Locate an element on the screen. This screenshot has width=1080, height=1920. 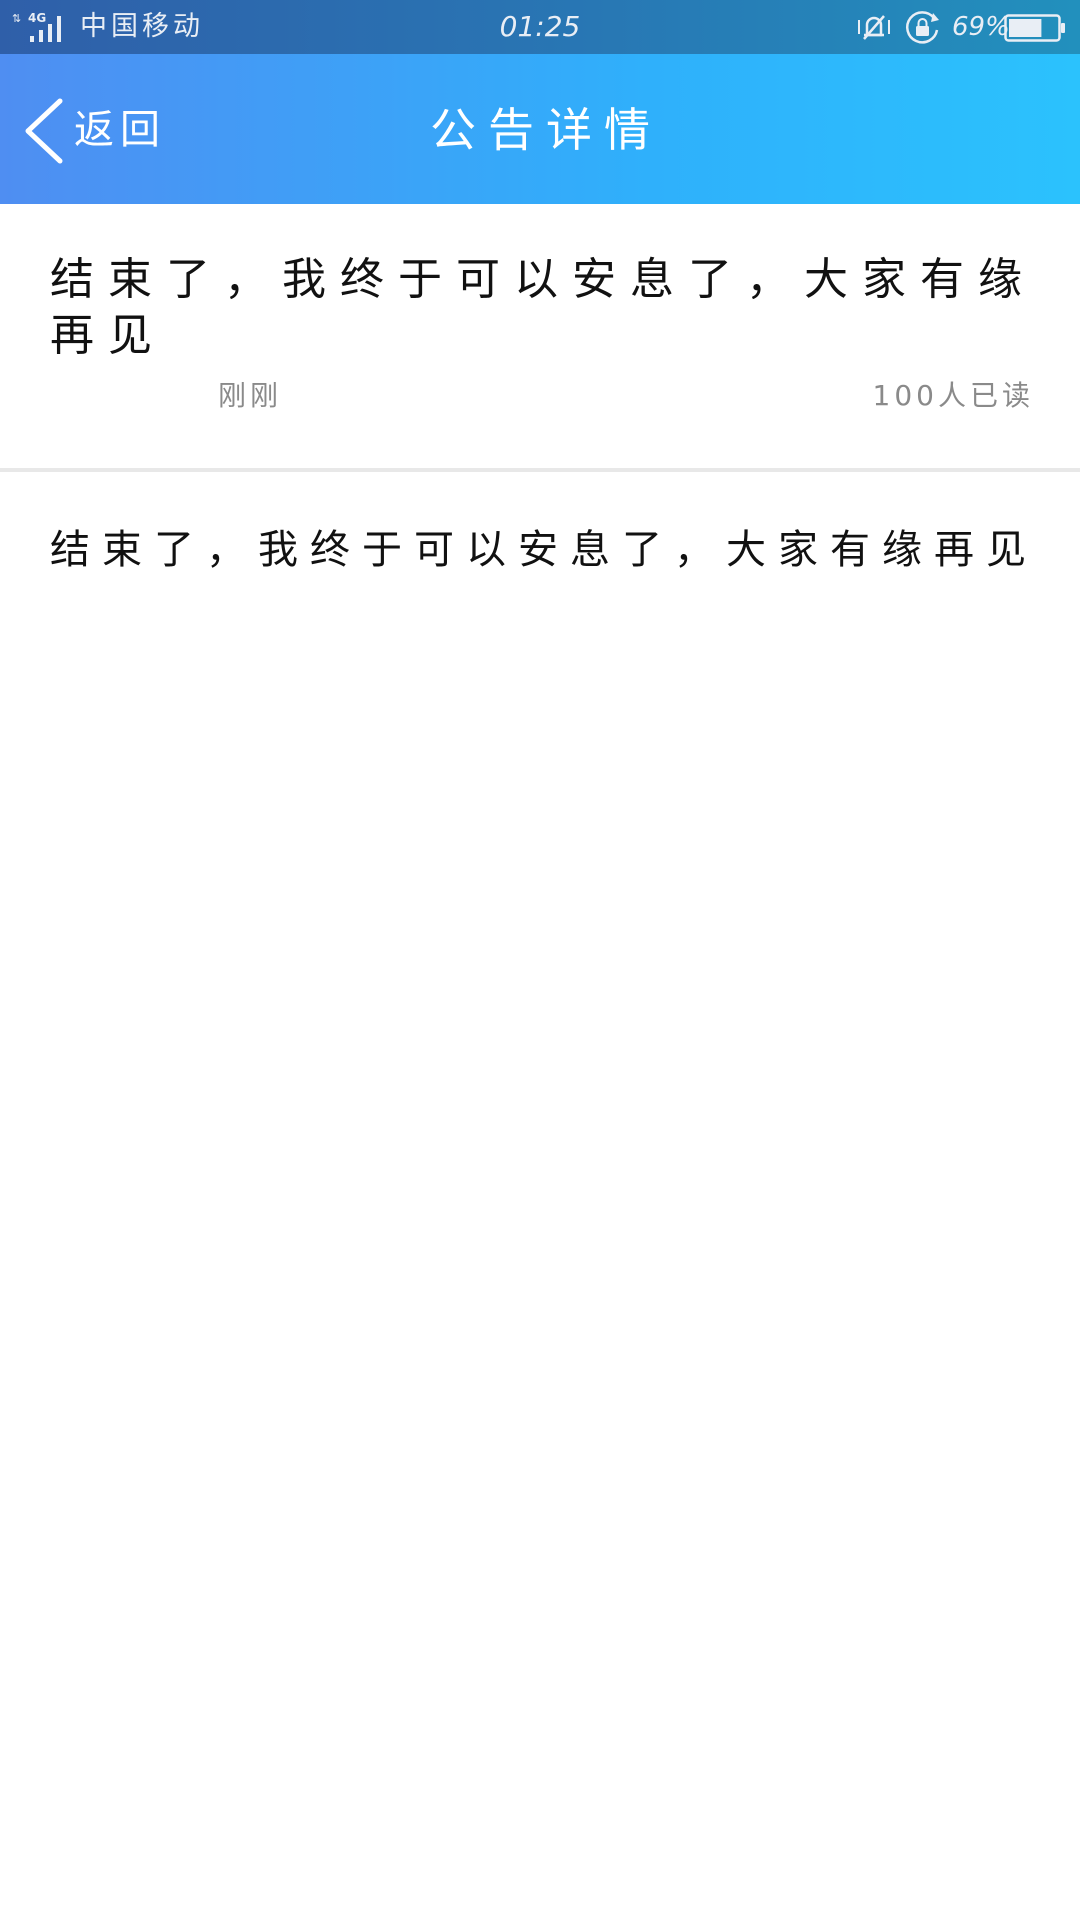
notice-header: 结束了，我终于可以安息了，大家有缘再见 刚刚 100人已读 is located at coordinates (540, 337).